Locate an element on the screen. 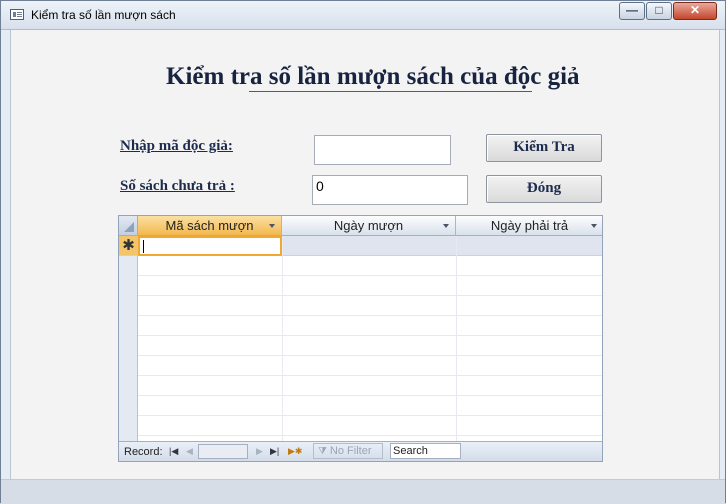 This screenshot has width=726, height=504. new-record-selector: ✱ is located at coordinates (128, 246).